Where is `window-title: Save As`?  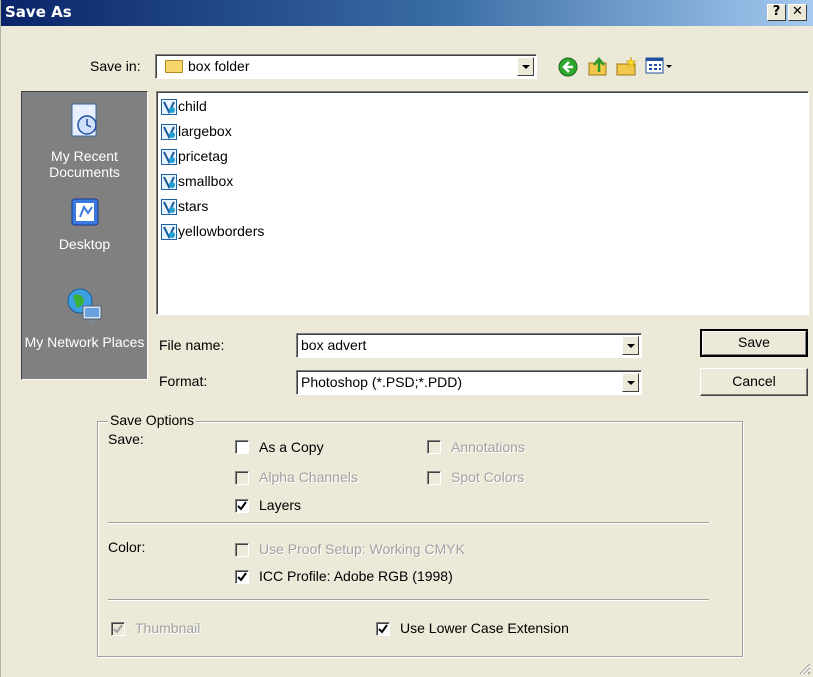
window-title: Save As is located at coordinates (38, 12).